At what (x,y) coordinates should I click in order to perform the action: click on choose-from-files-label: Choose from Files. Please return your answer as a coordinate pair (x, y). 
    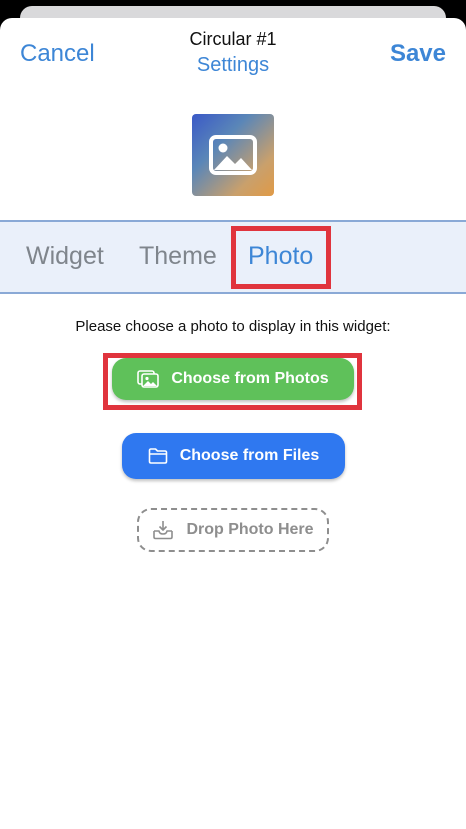
    Looking at the image, I should click on (249, 455).